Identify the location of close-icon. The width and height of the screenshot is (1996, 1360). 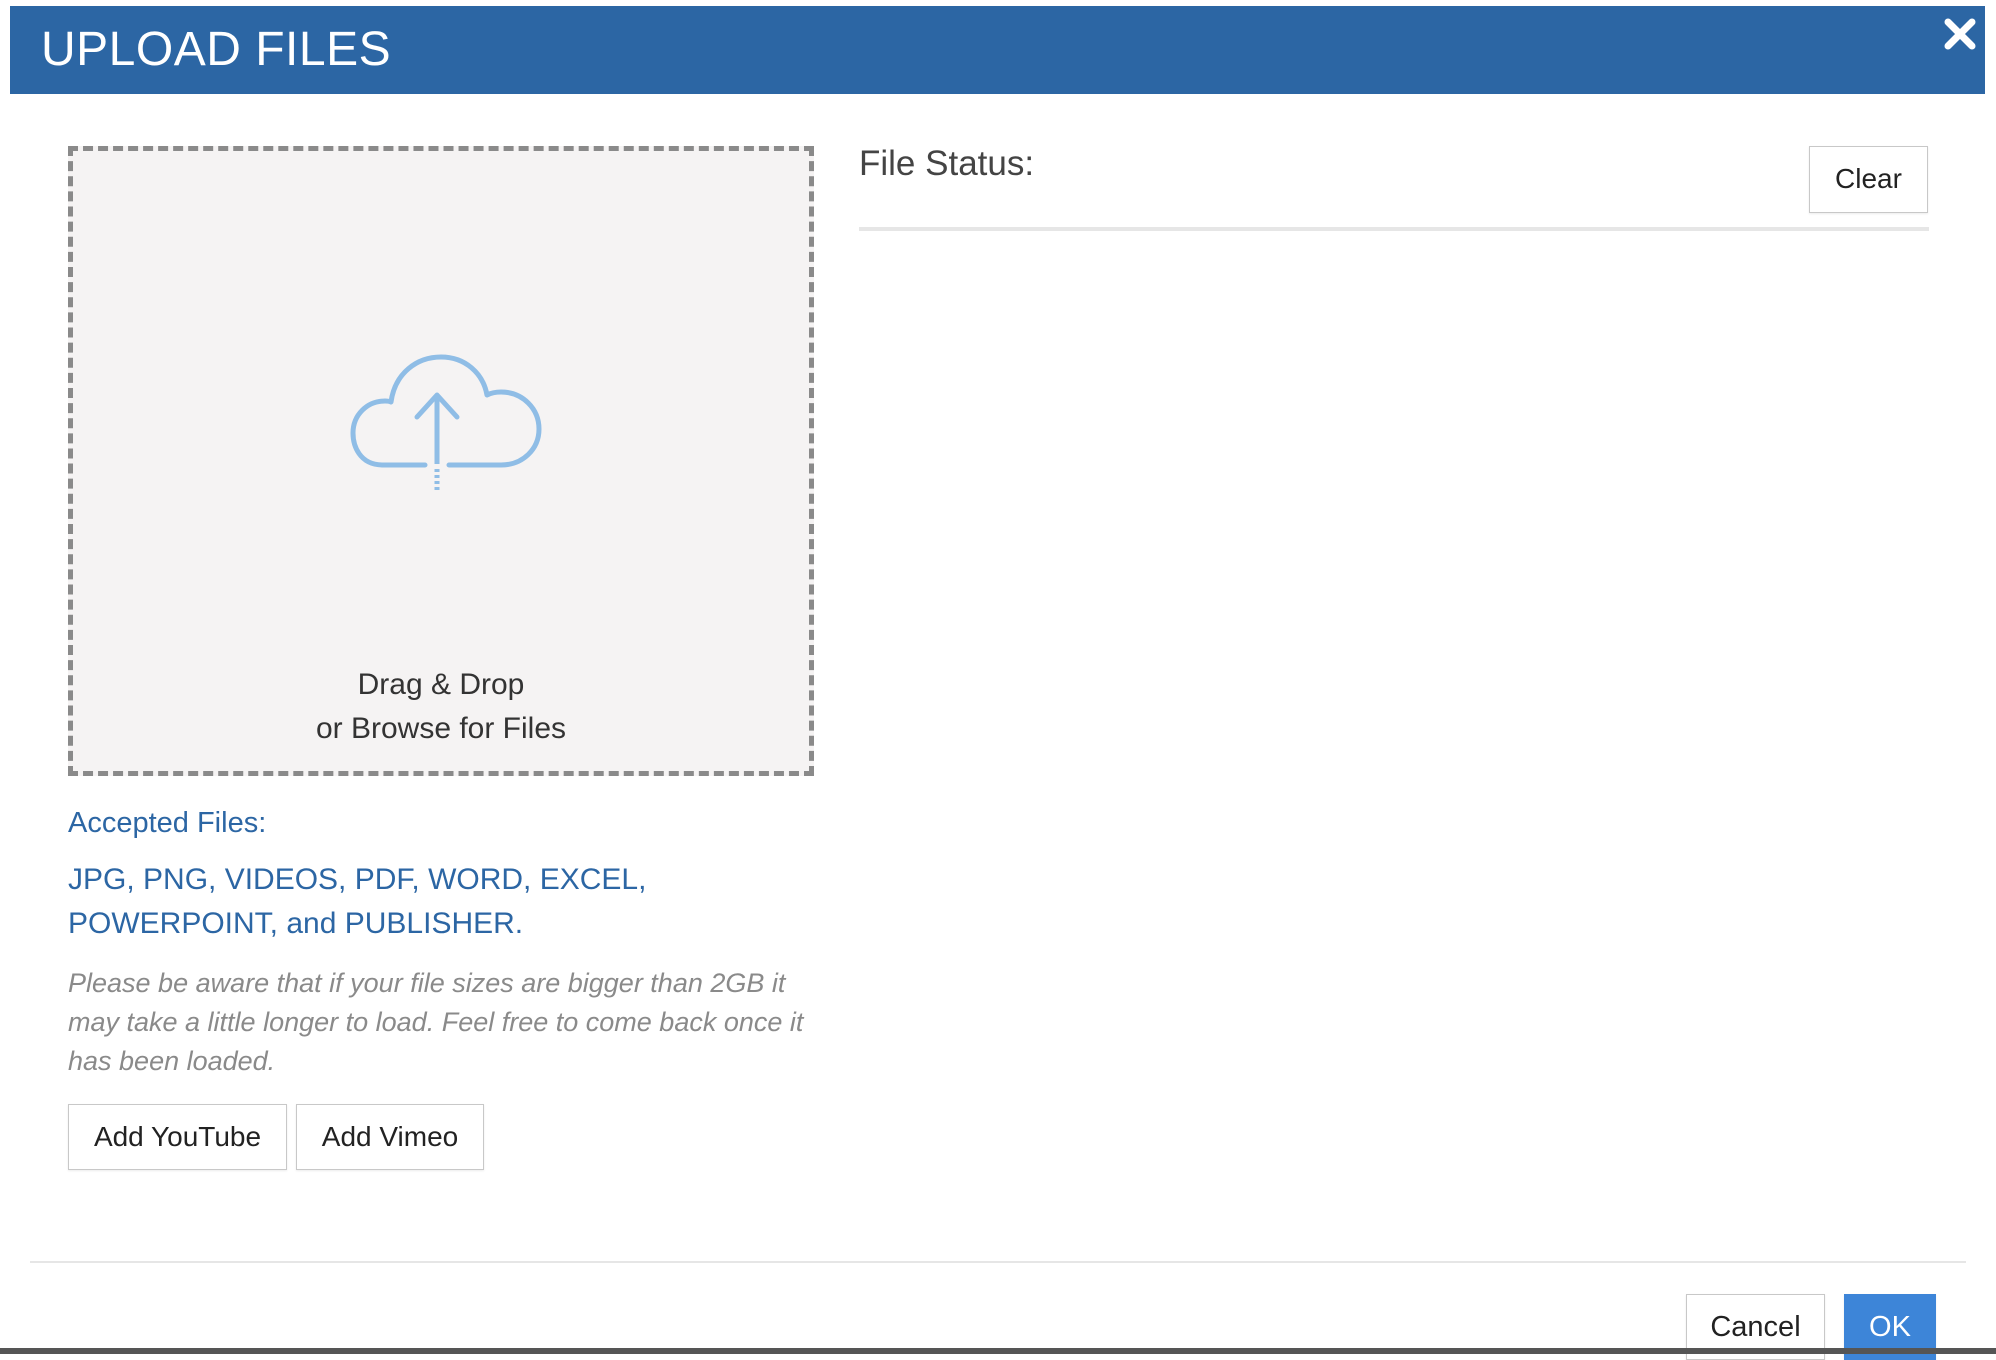
(1960, 34).